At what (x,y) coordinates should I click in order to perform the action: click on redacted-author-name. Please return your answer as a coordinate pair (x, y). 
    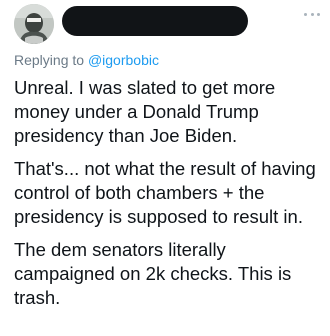
    Looking at the image, I should click on (155, 21).